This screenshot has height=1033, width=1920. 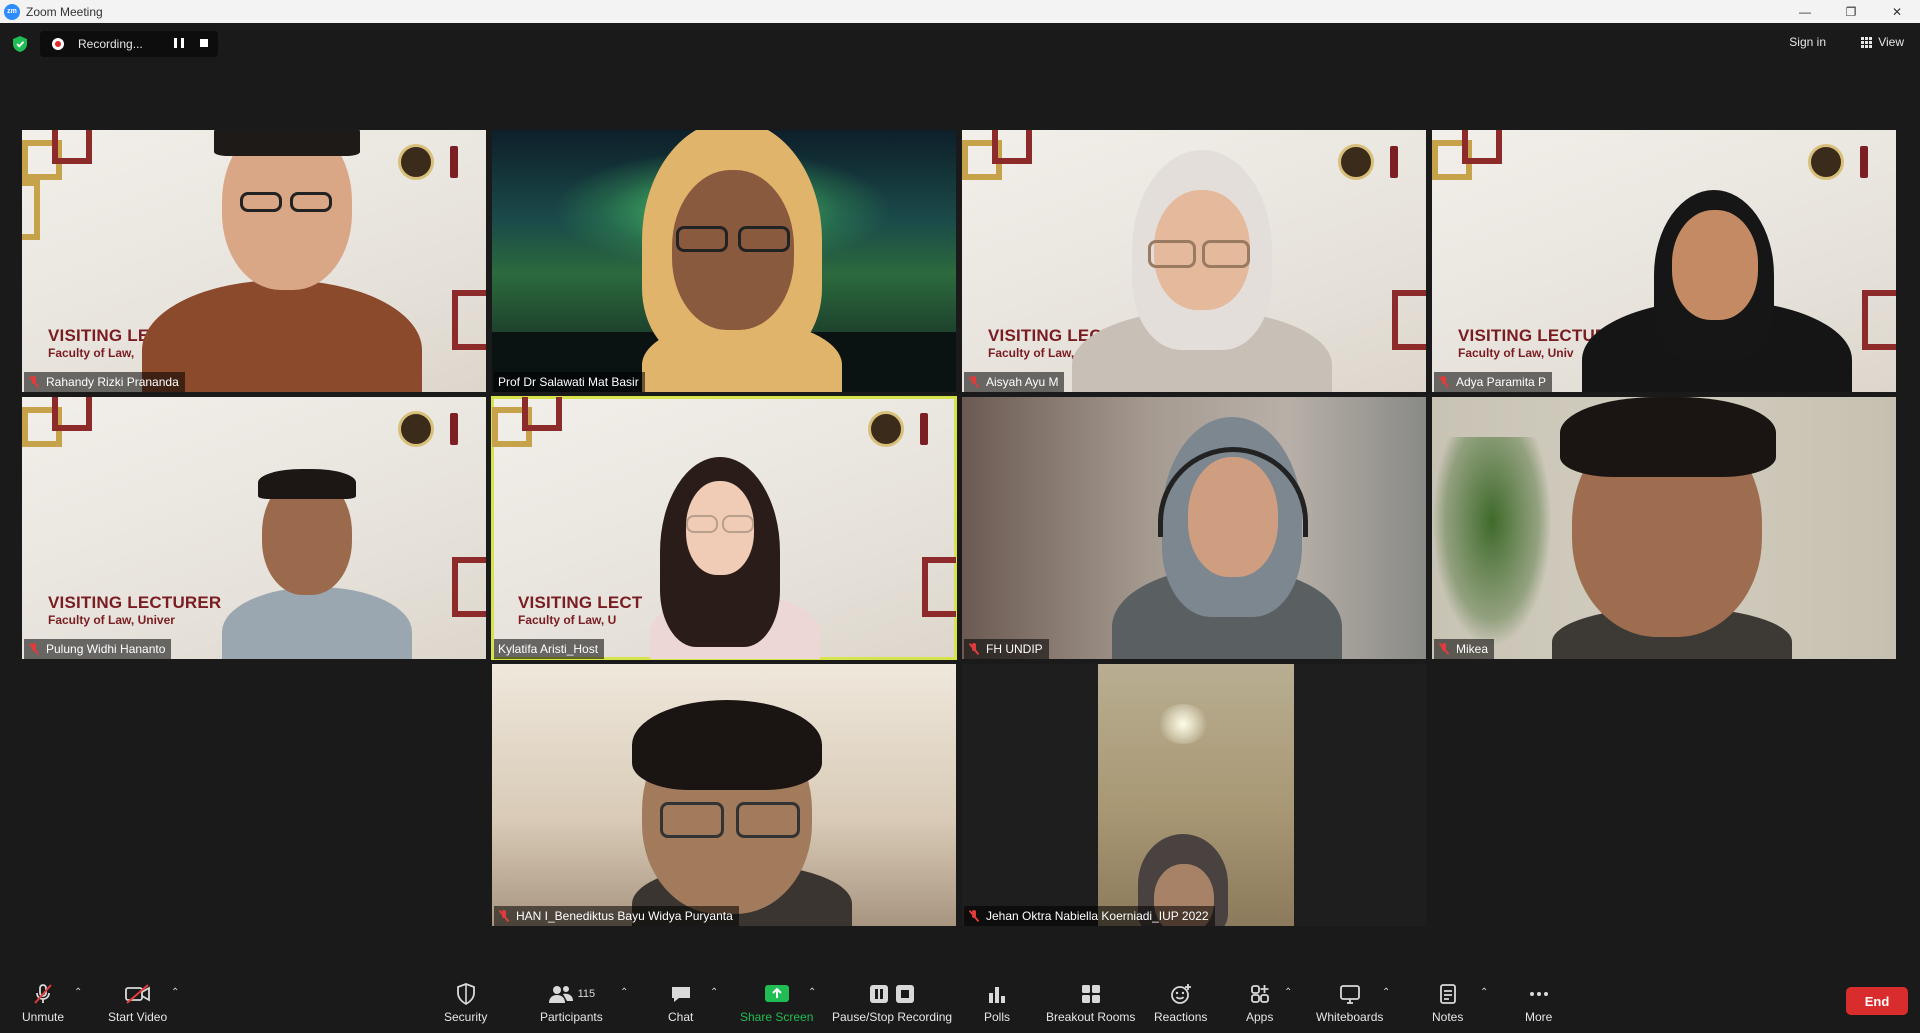 What do you see at coordinates (1485, 992) in the screenshot?
I see `notes-options-chevron-up-icon: ⌃` at bounding box center [1485, 992].